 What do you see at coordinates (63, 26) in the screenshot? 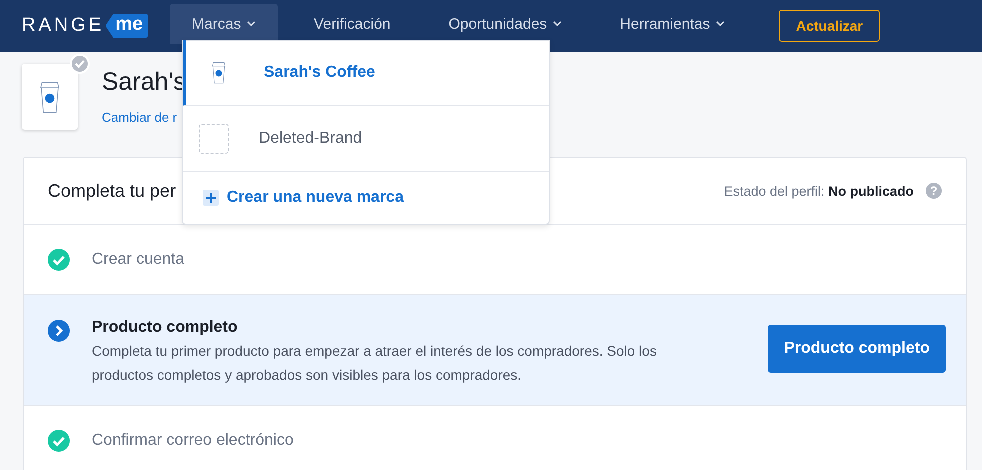
I see `logo-text: RANGE` at bounding box center [63, 26].